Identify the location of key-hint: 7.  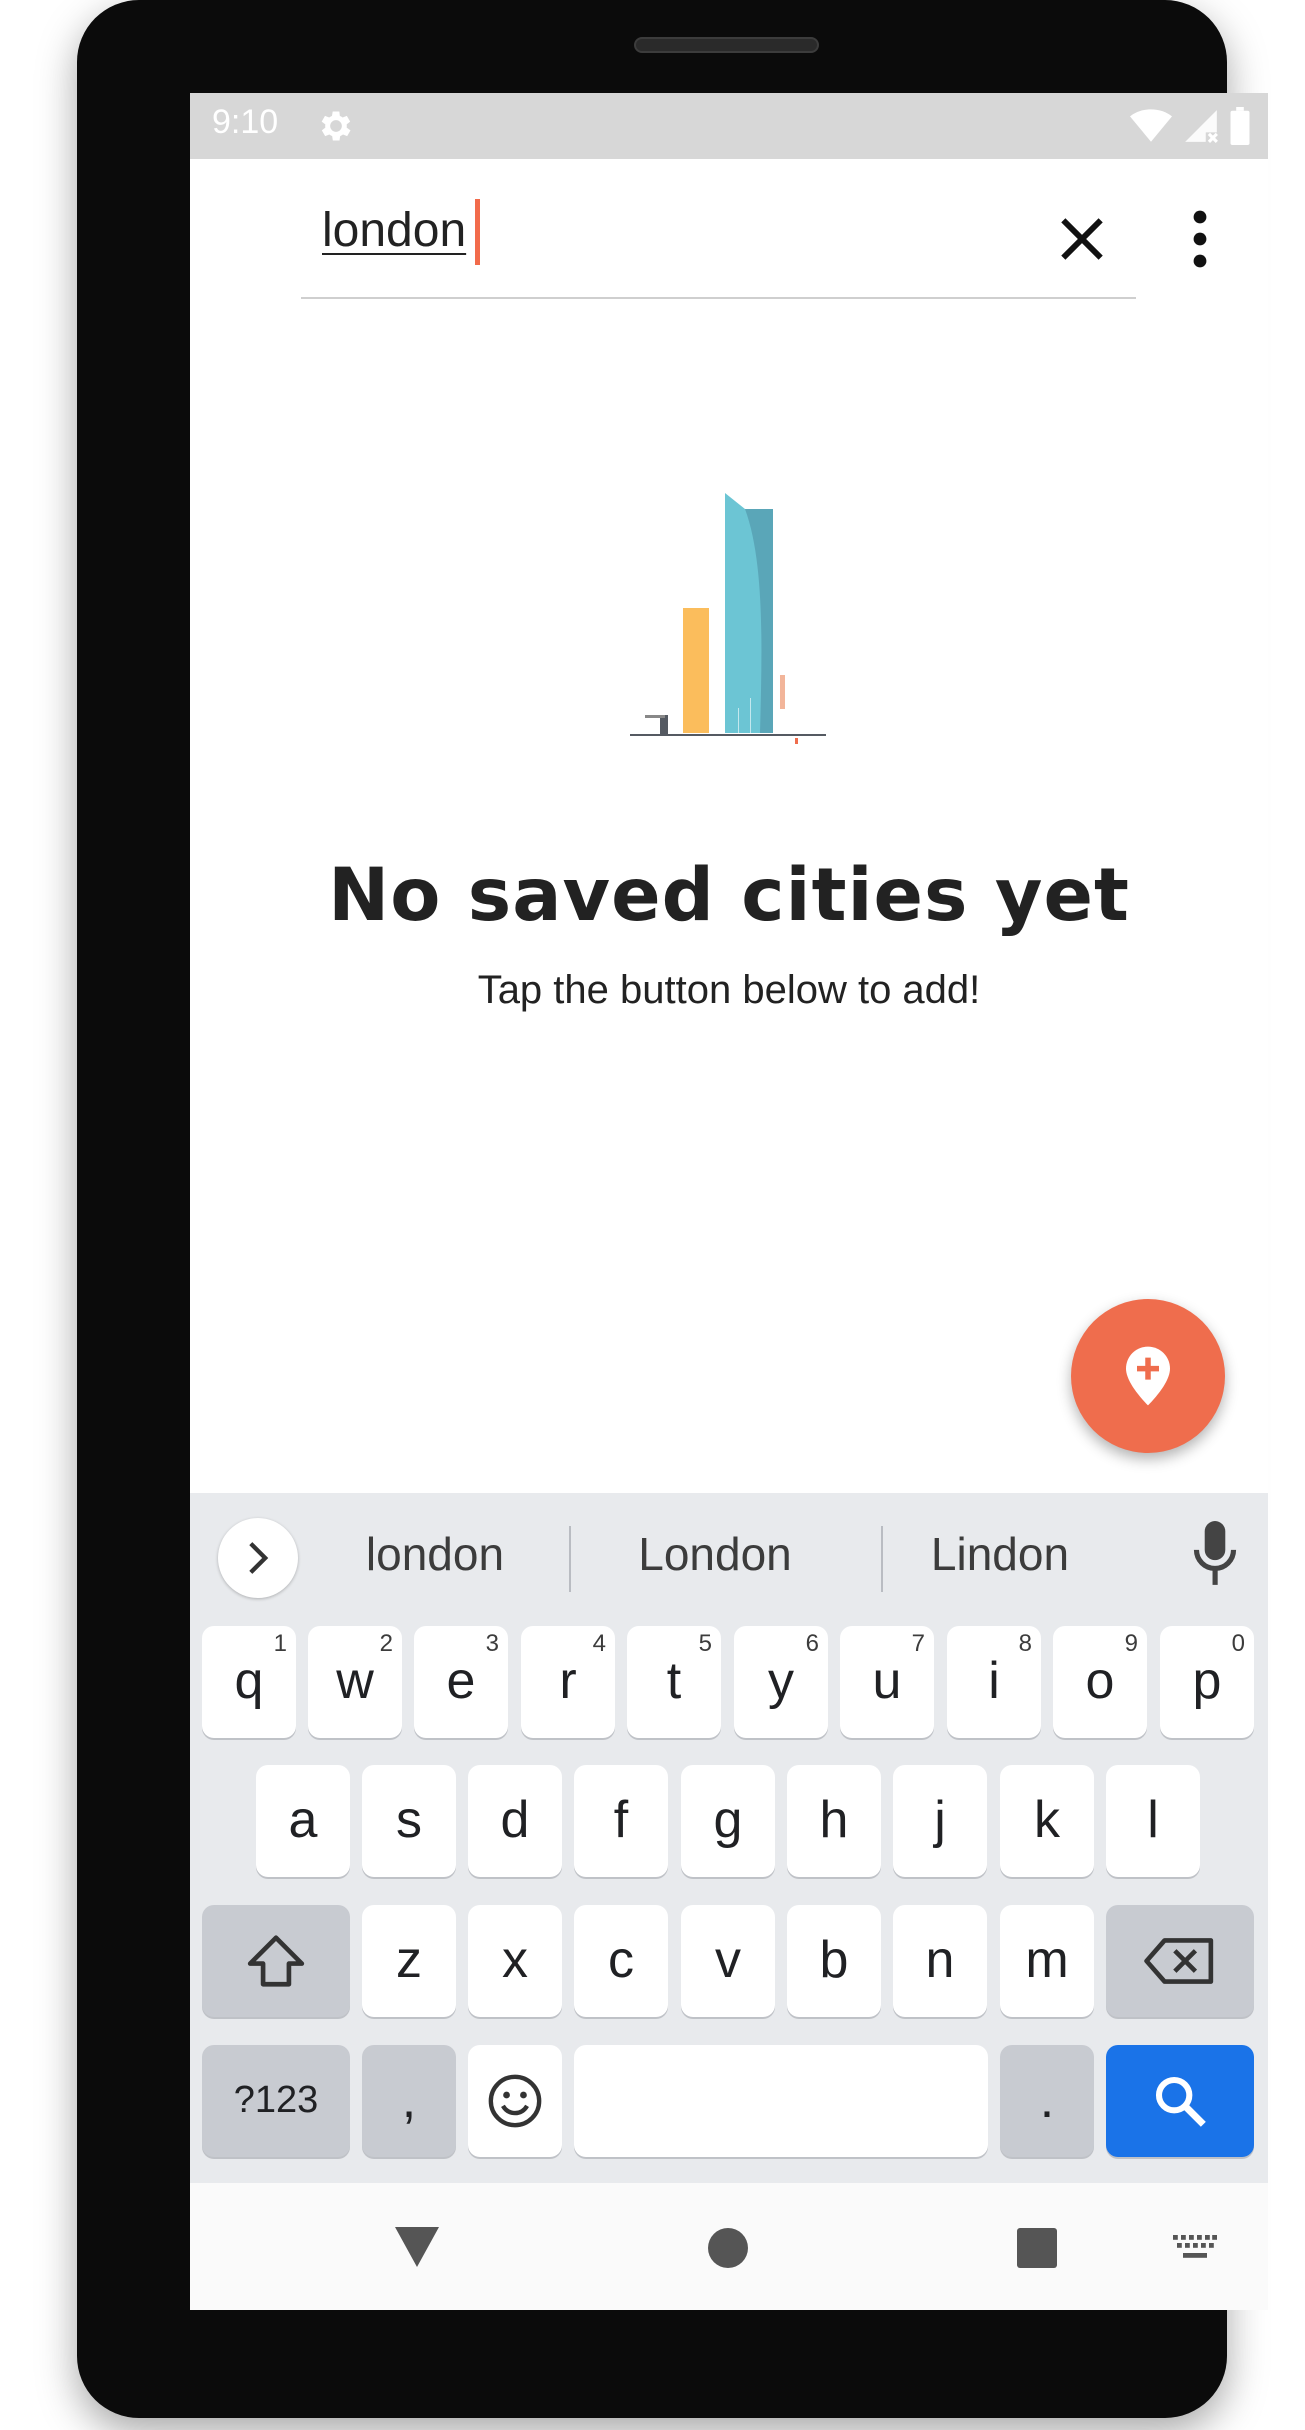
(918, 1643).